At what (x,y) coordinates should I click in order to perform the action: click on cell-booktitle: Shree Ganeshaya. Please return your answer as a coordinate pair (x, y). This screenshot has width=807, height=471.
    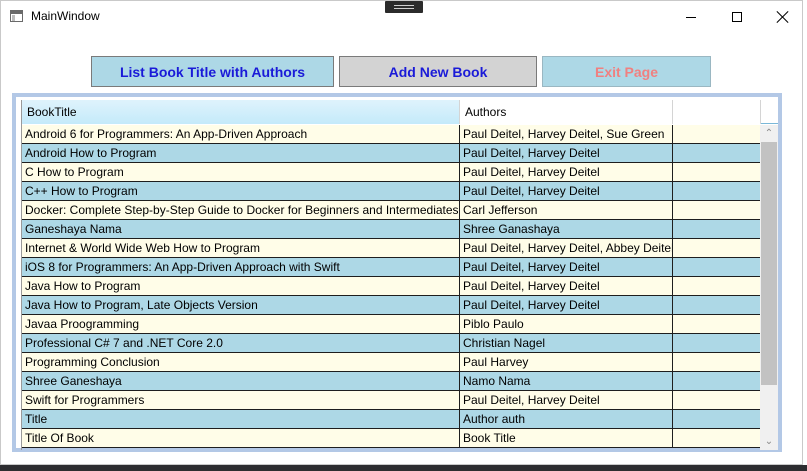
    Looking at the image, I should click on (241, 381).